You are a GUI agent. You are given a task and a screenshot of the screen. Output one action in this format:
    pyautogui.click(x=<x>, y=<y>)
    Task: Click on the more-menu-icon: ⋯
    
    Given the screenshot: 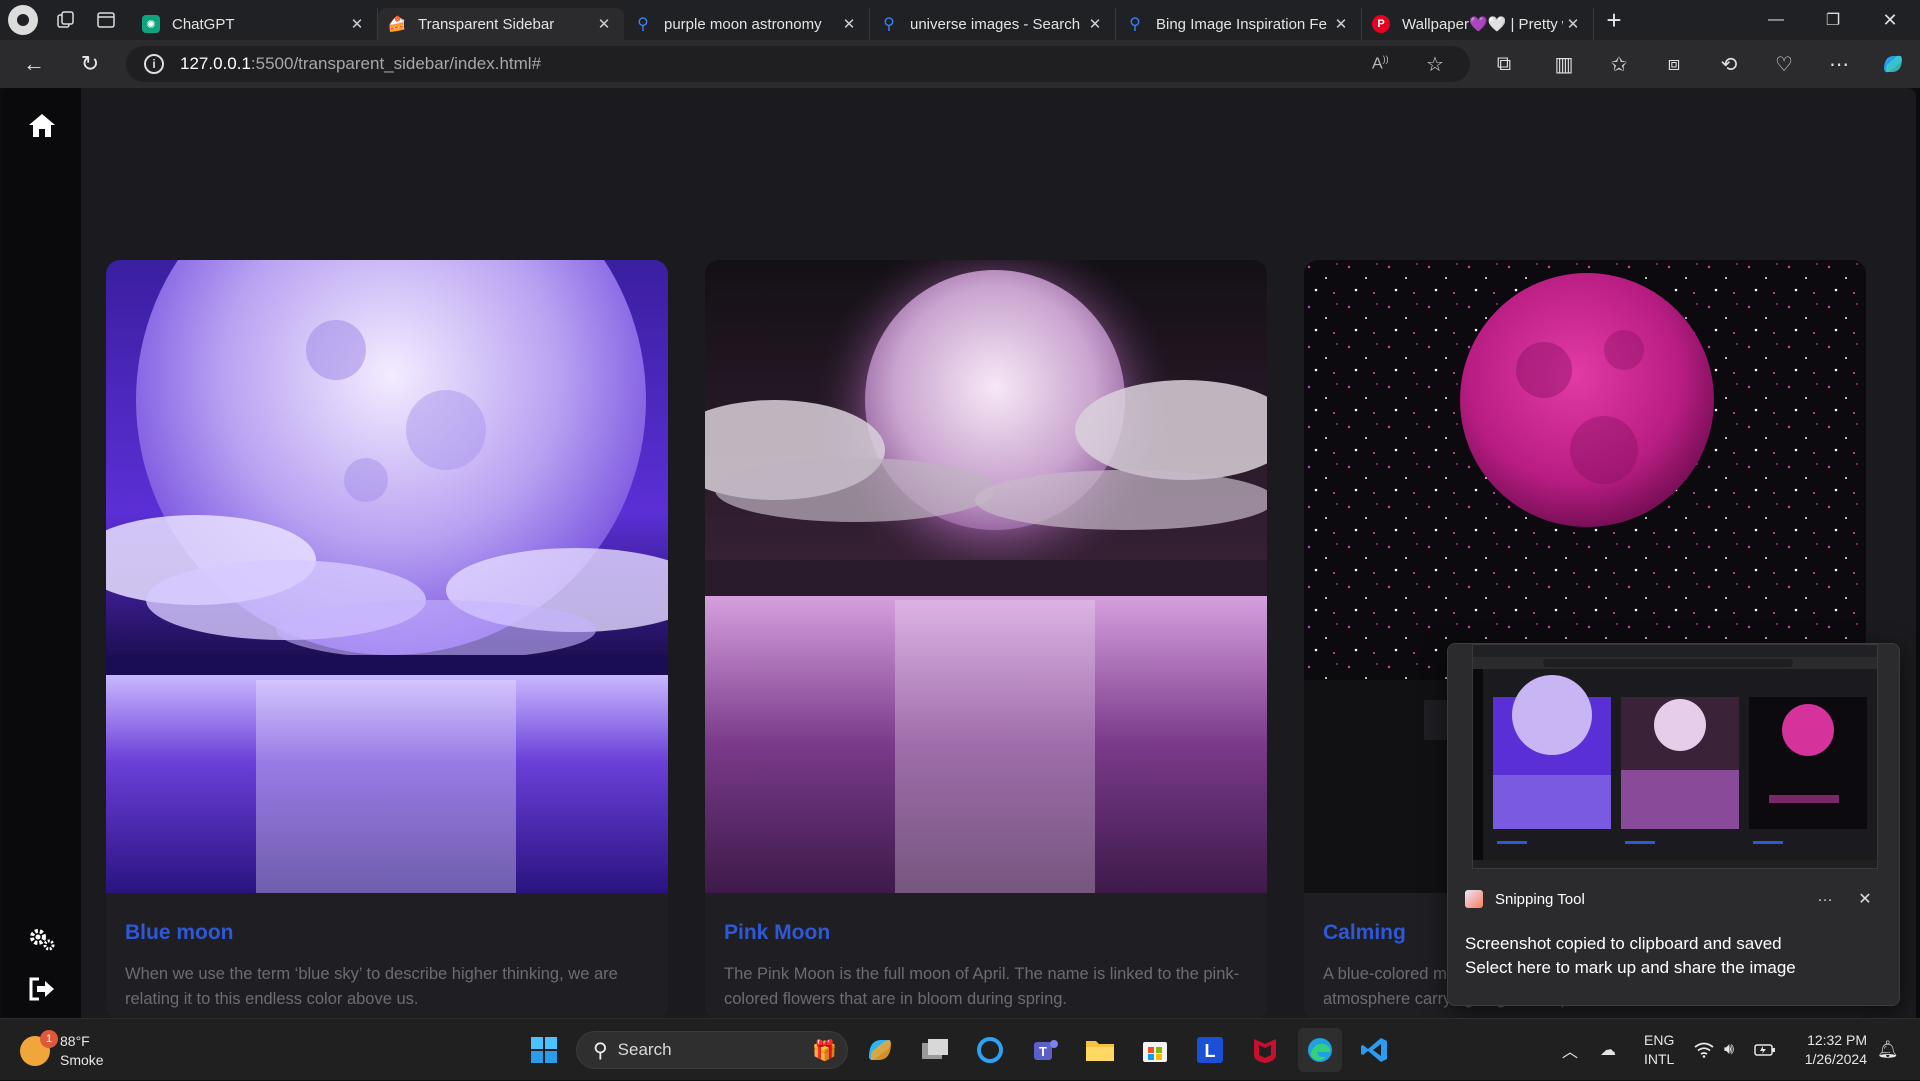 What is the action you would take?
    pyautogui.click(x=1839, y=64)
    